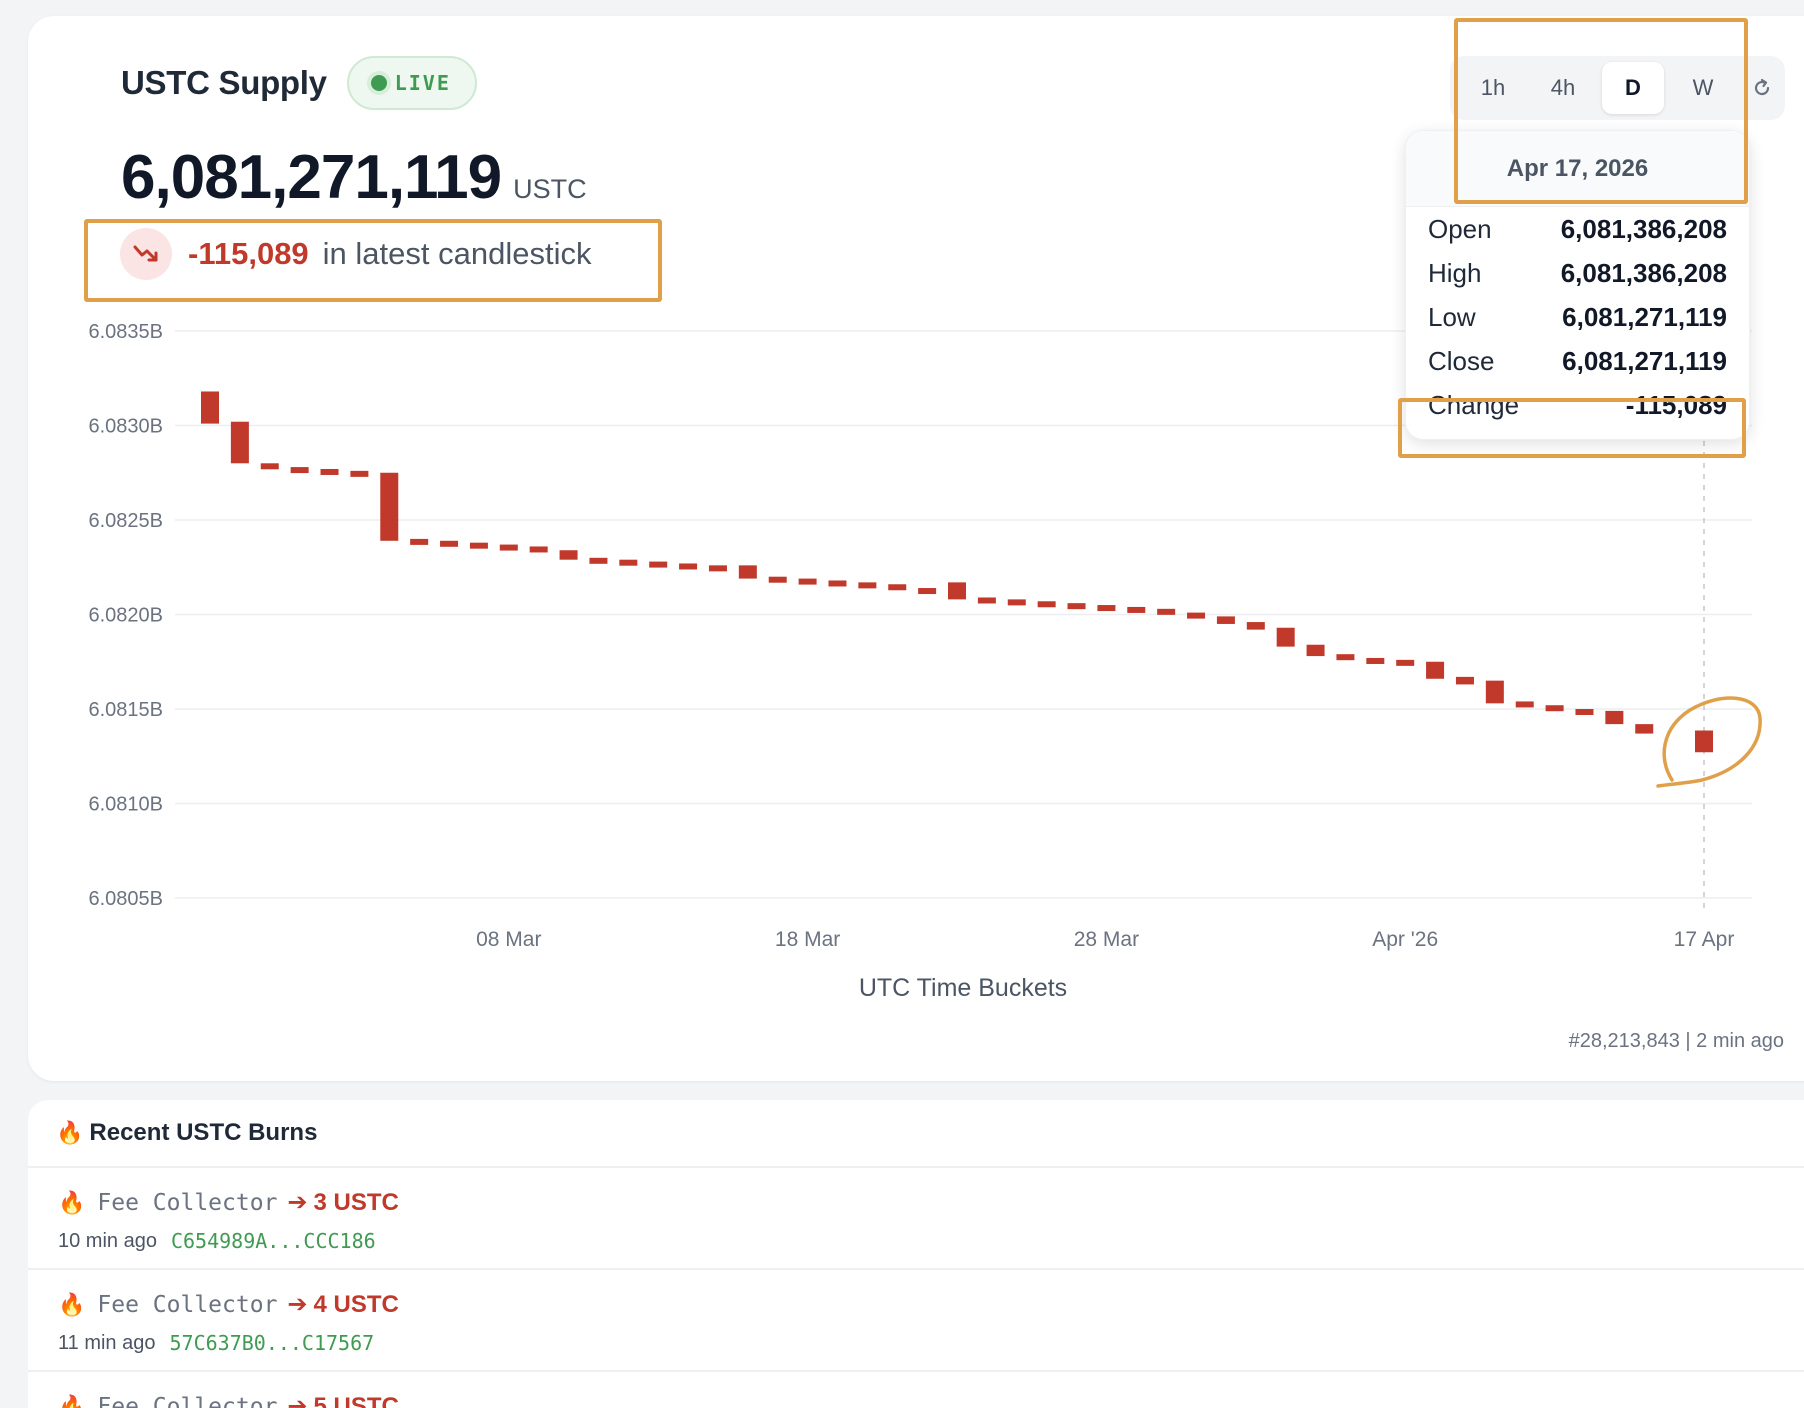  I want to click on burn-time: 11 min ago, so click(107, 1342).